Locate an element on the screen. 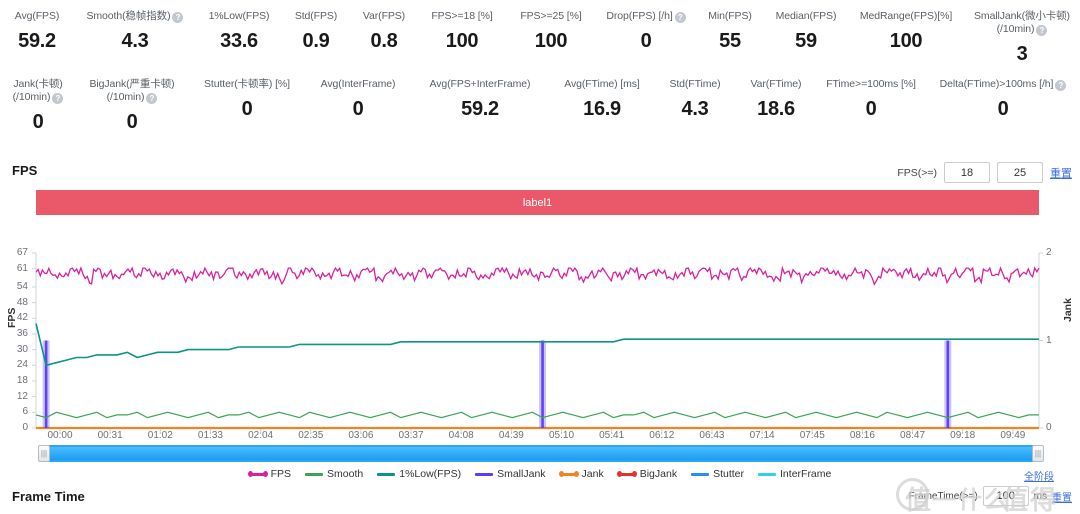 The image size is (1080, 514). y-tick-label: 48 is located at coordinates (22, 302).